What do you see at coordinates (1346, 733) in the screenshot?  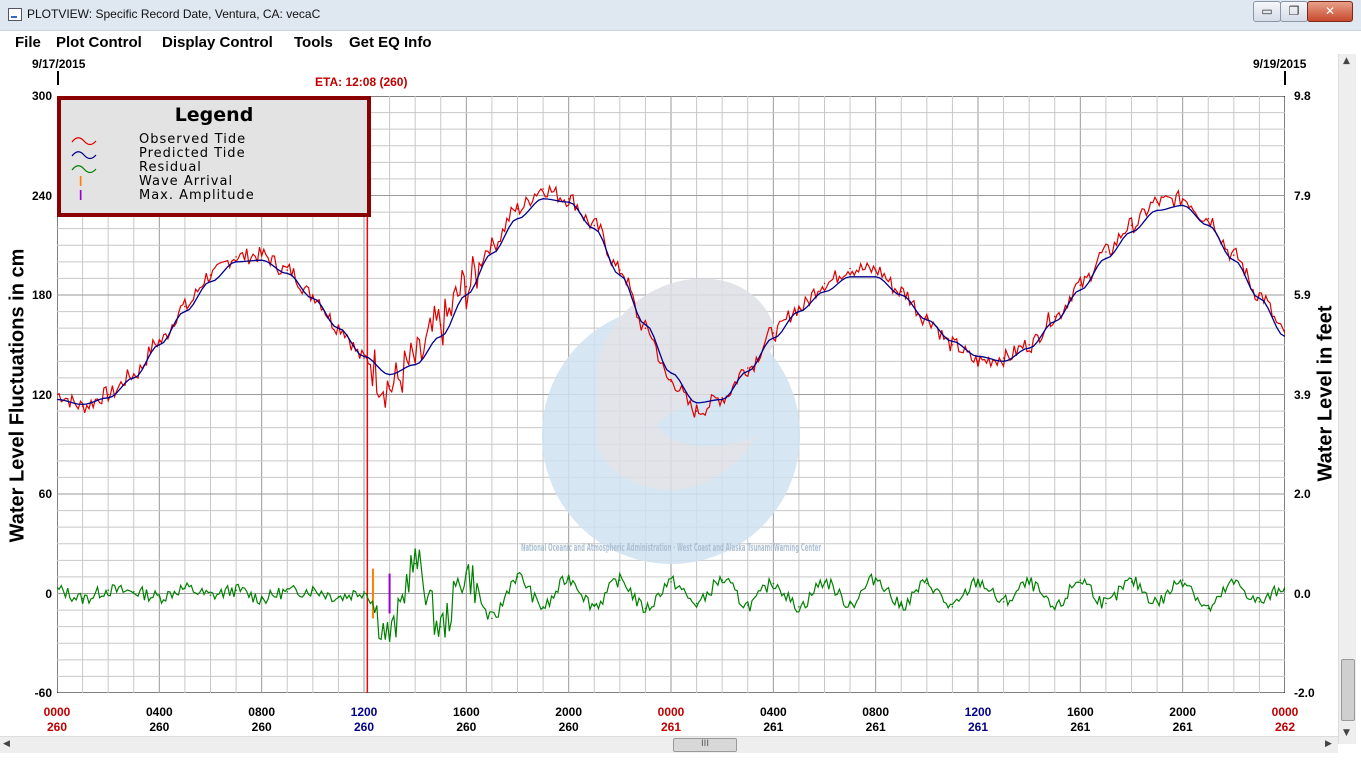 I see `scroll-down-icon: ▼` at bounding box center [1346, 733].